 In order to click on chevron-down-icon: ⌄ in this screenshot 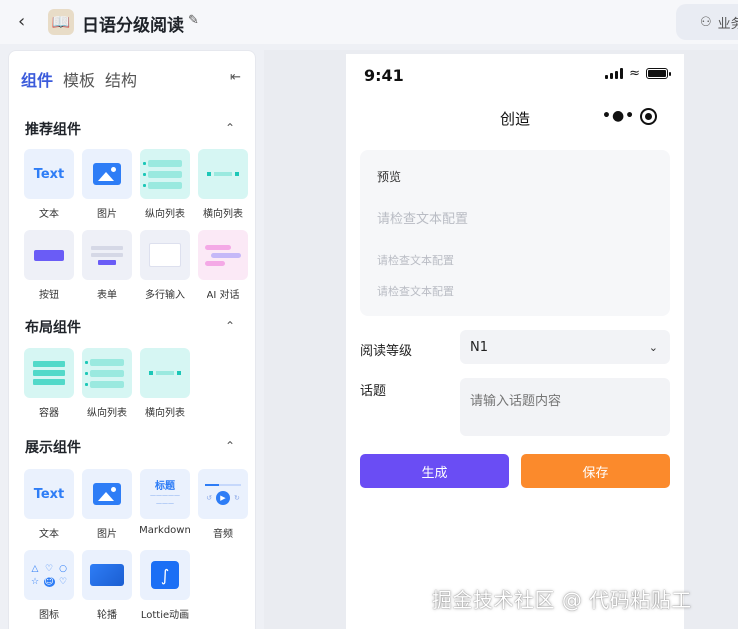, I will do `click(653, 347)`.